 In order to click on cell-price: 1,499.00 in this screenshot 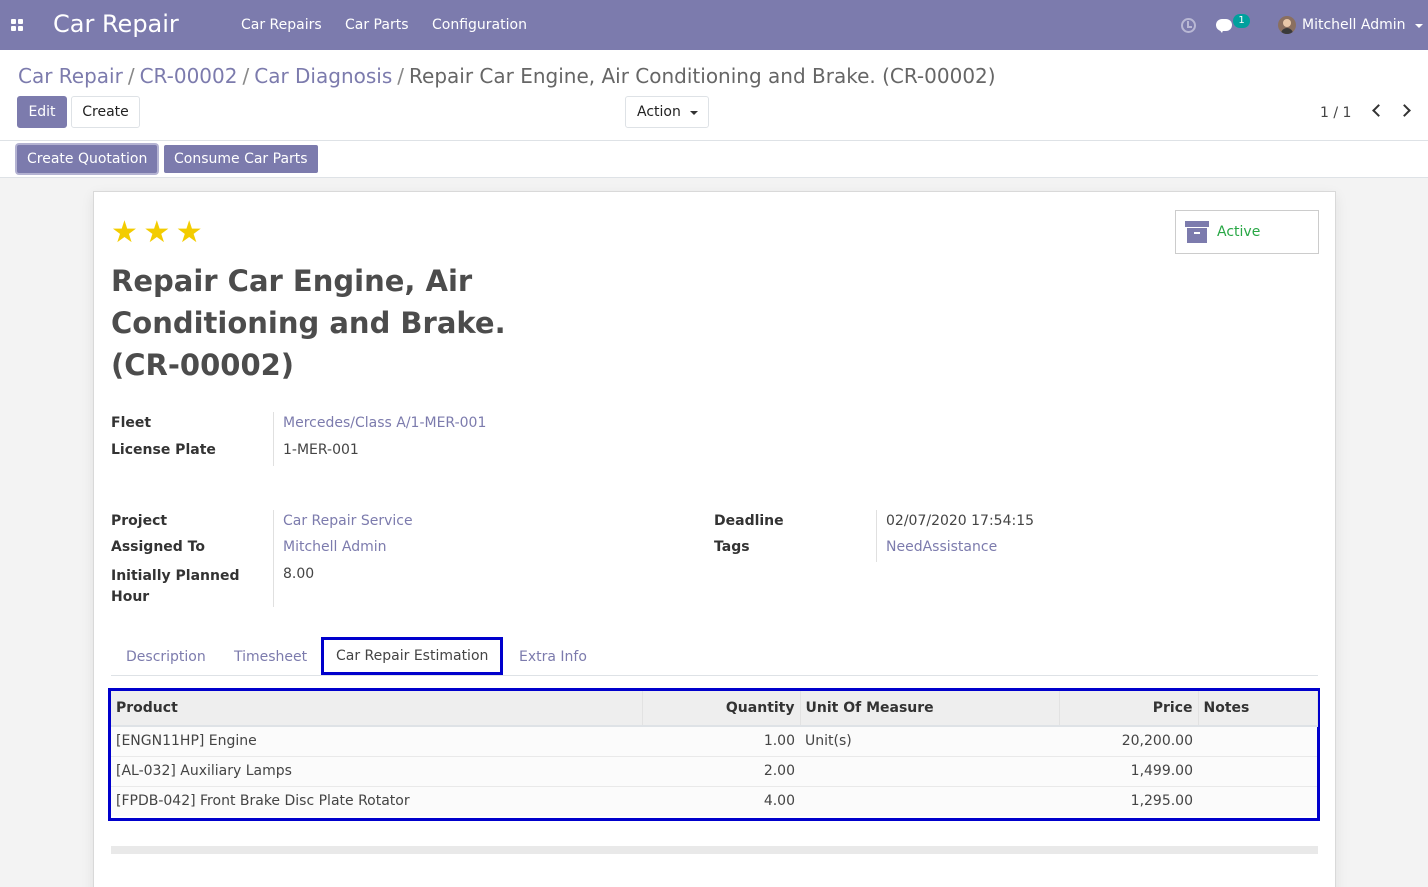, I will do `click(1128, 770)`.